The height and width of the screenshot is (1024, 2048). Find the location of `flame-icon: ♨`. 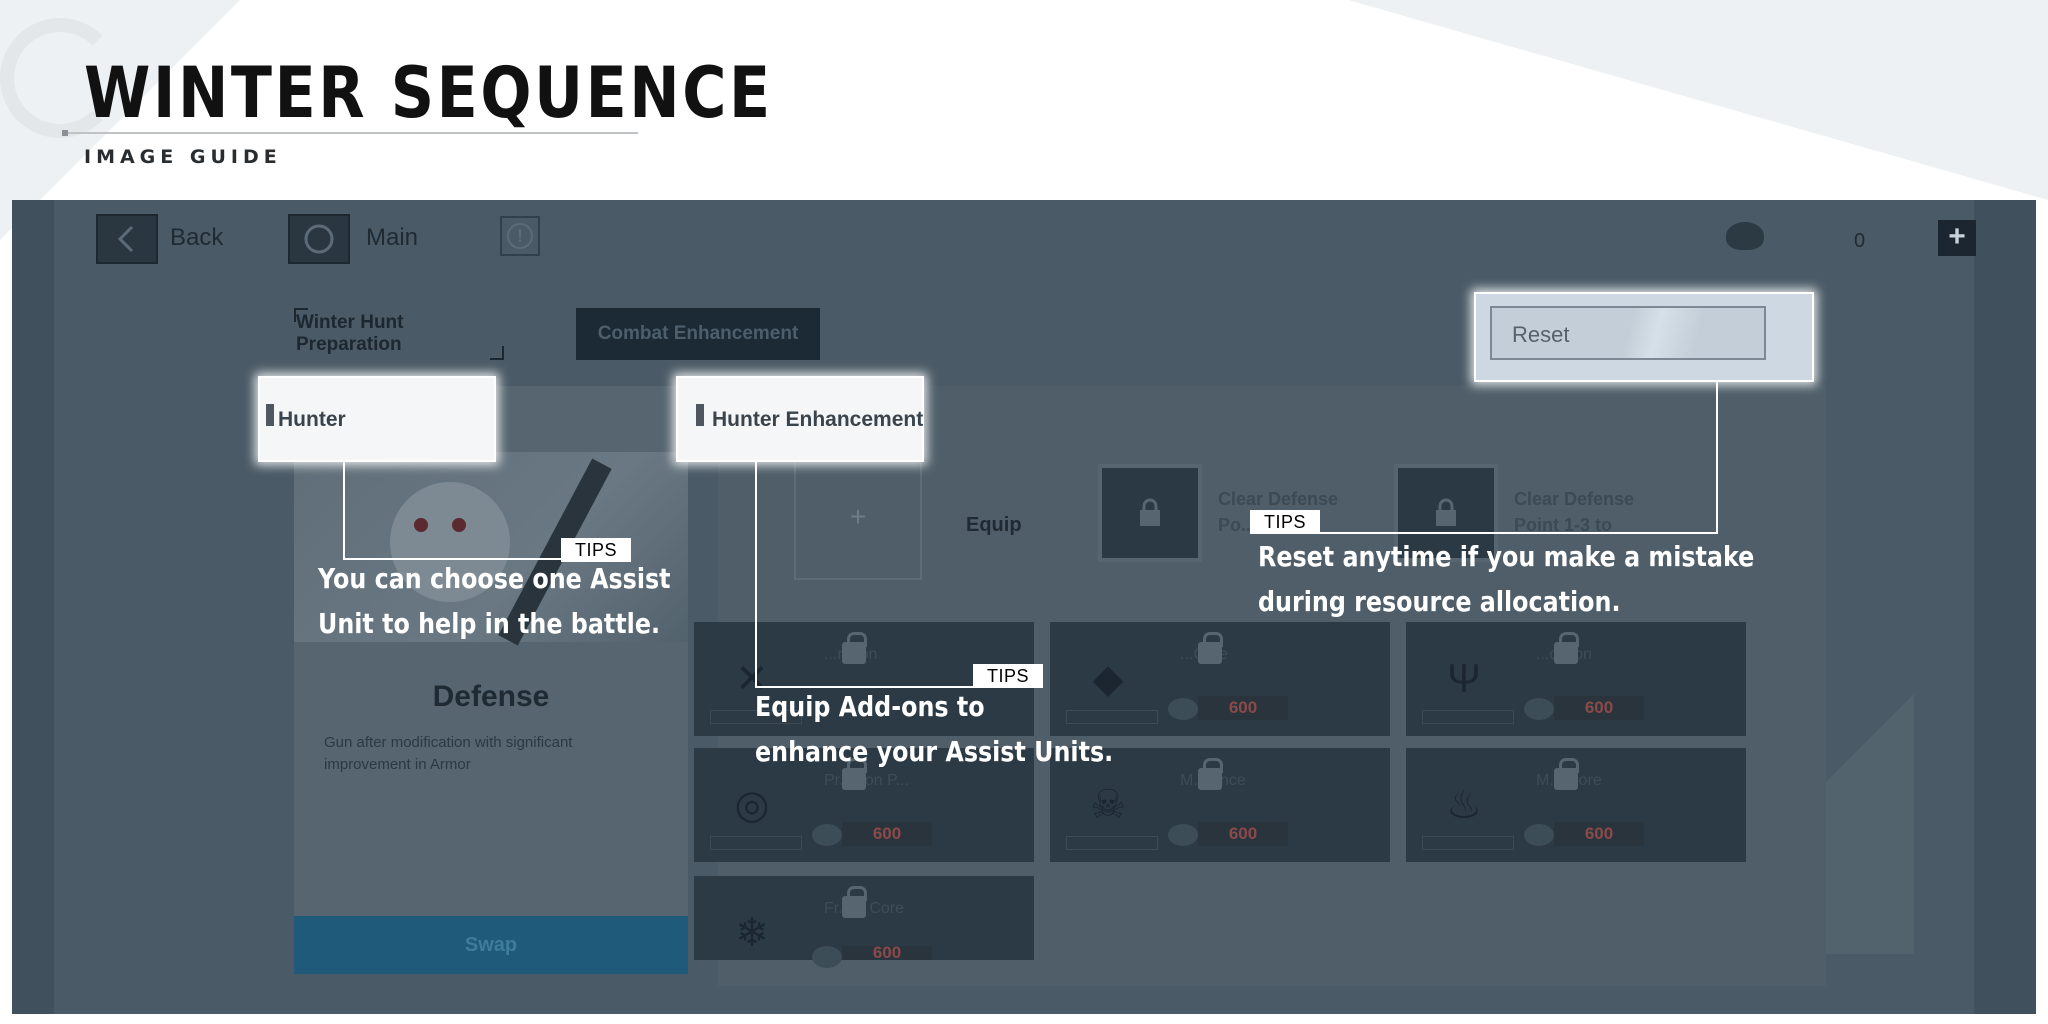

flame-icon: ♨ is located at coordinates (1464, 805).